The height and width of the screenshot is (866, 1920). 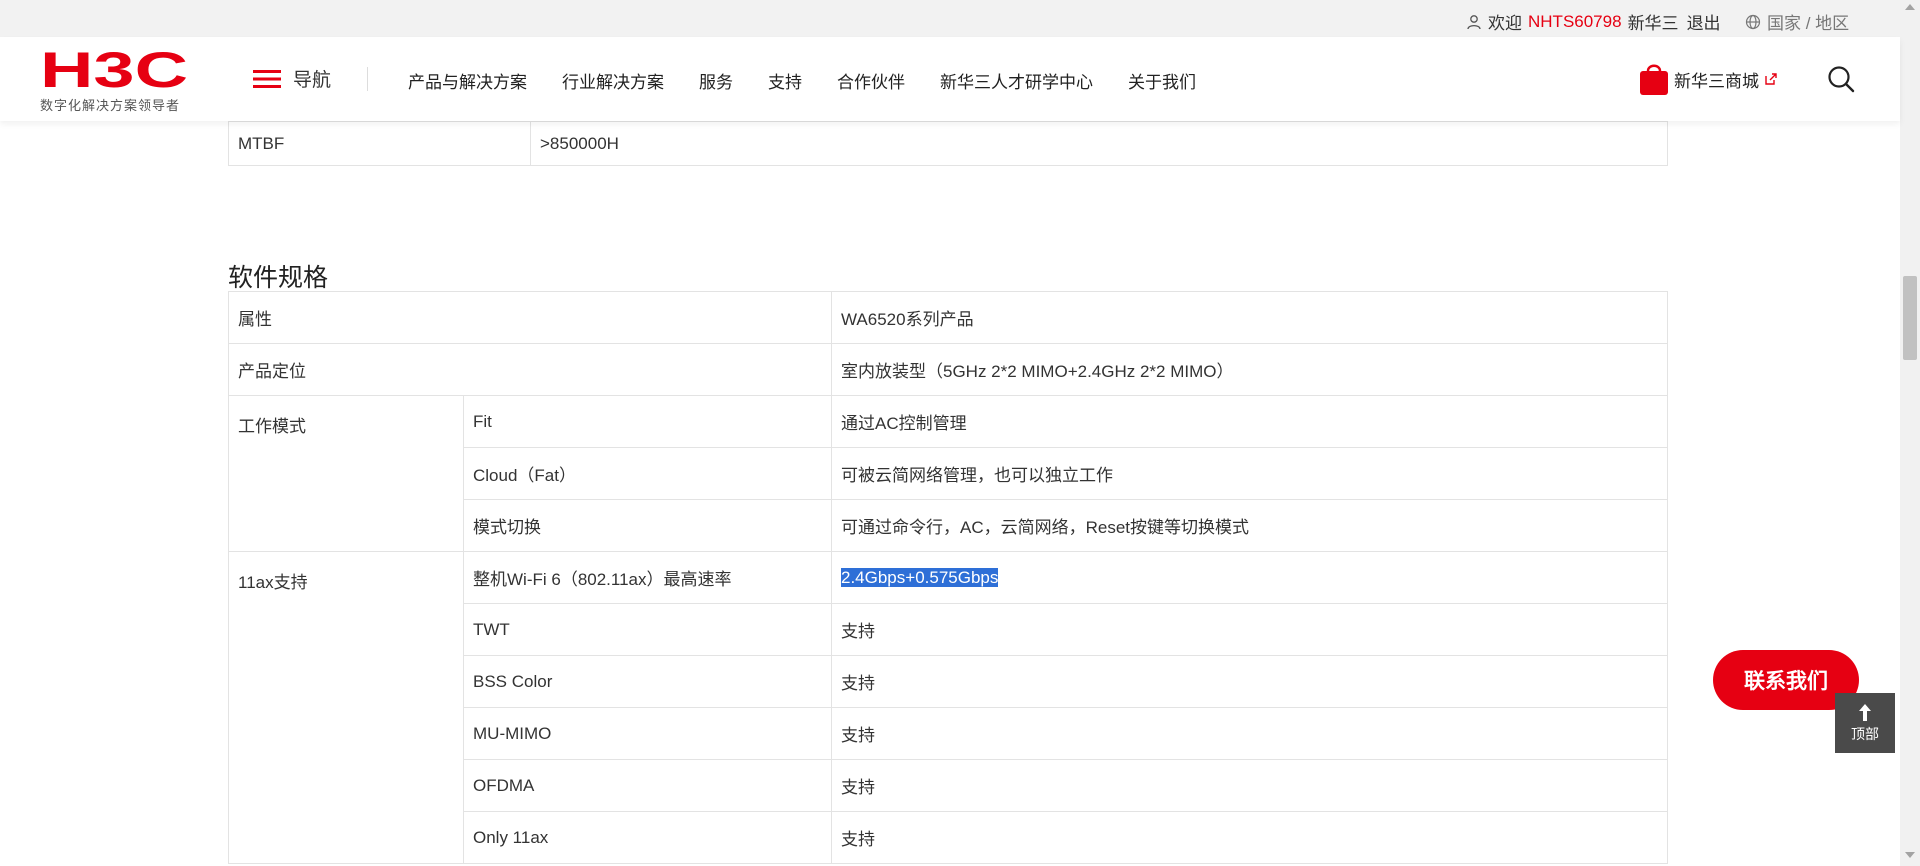 I want to click on logout-link: 退出, so click(x=1704, y=21).